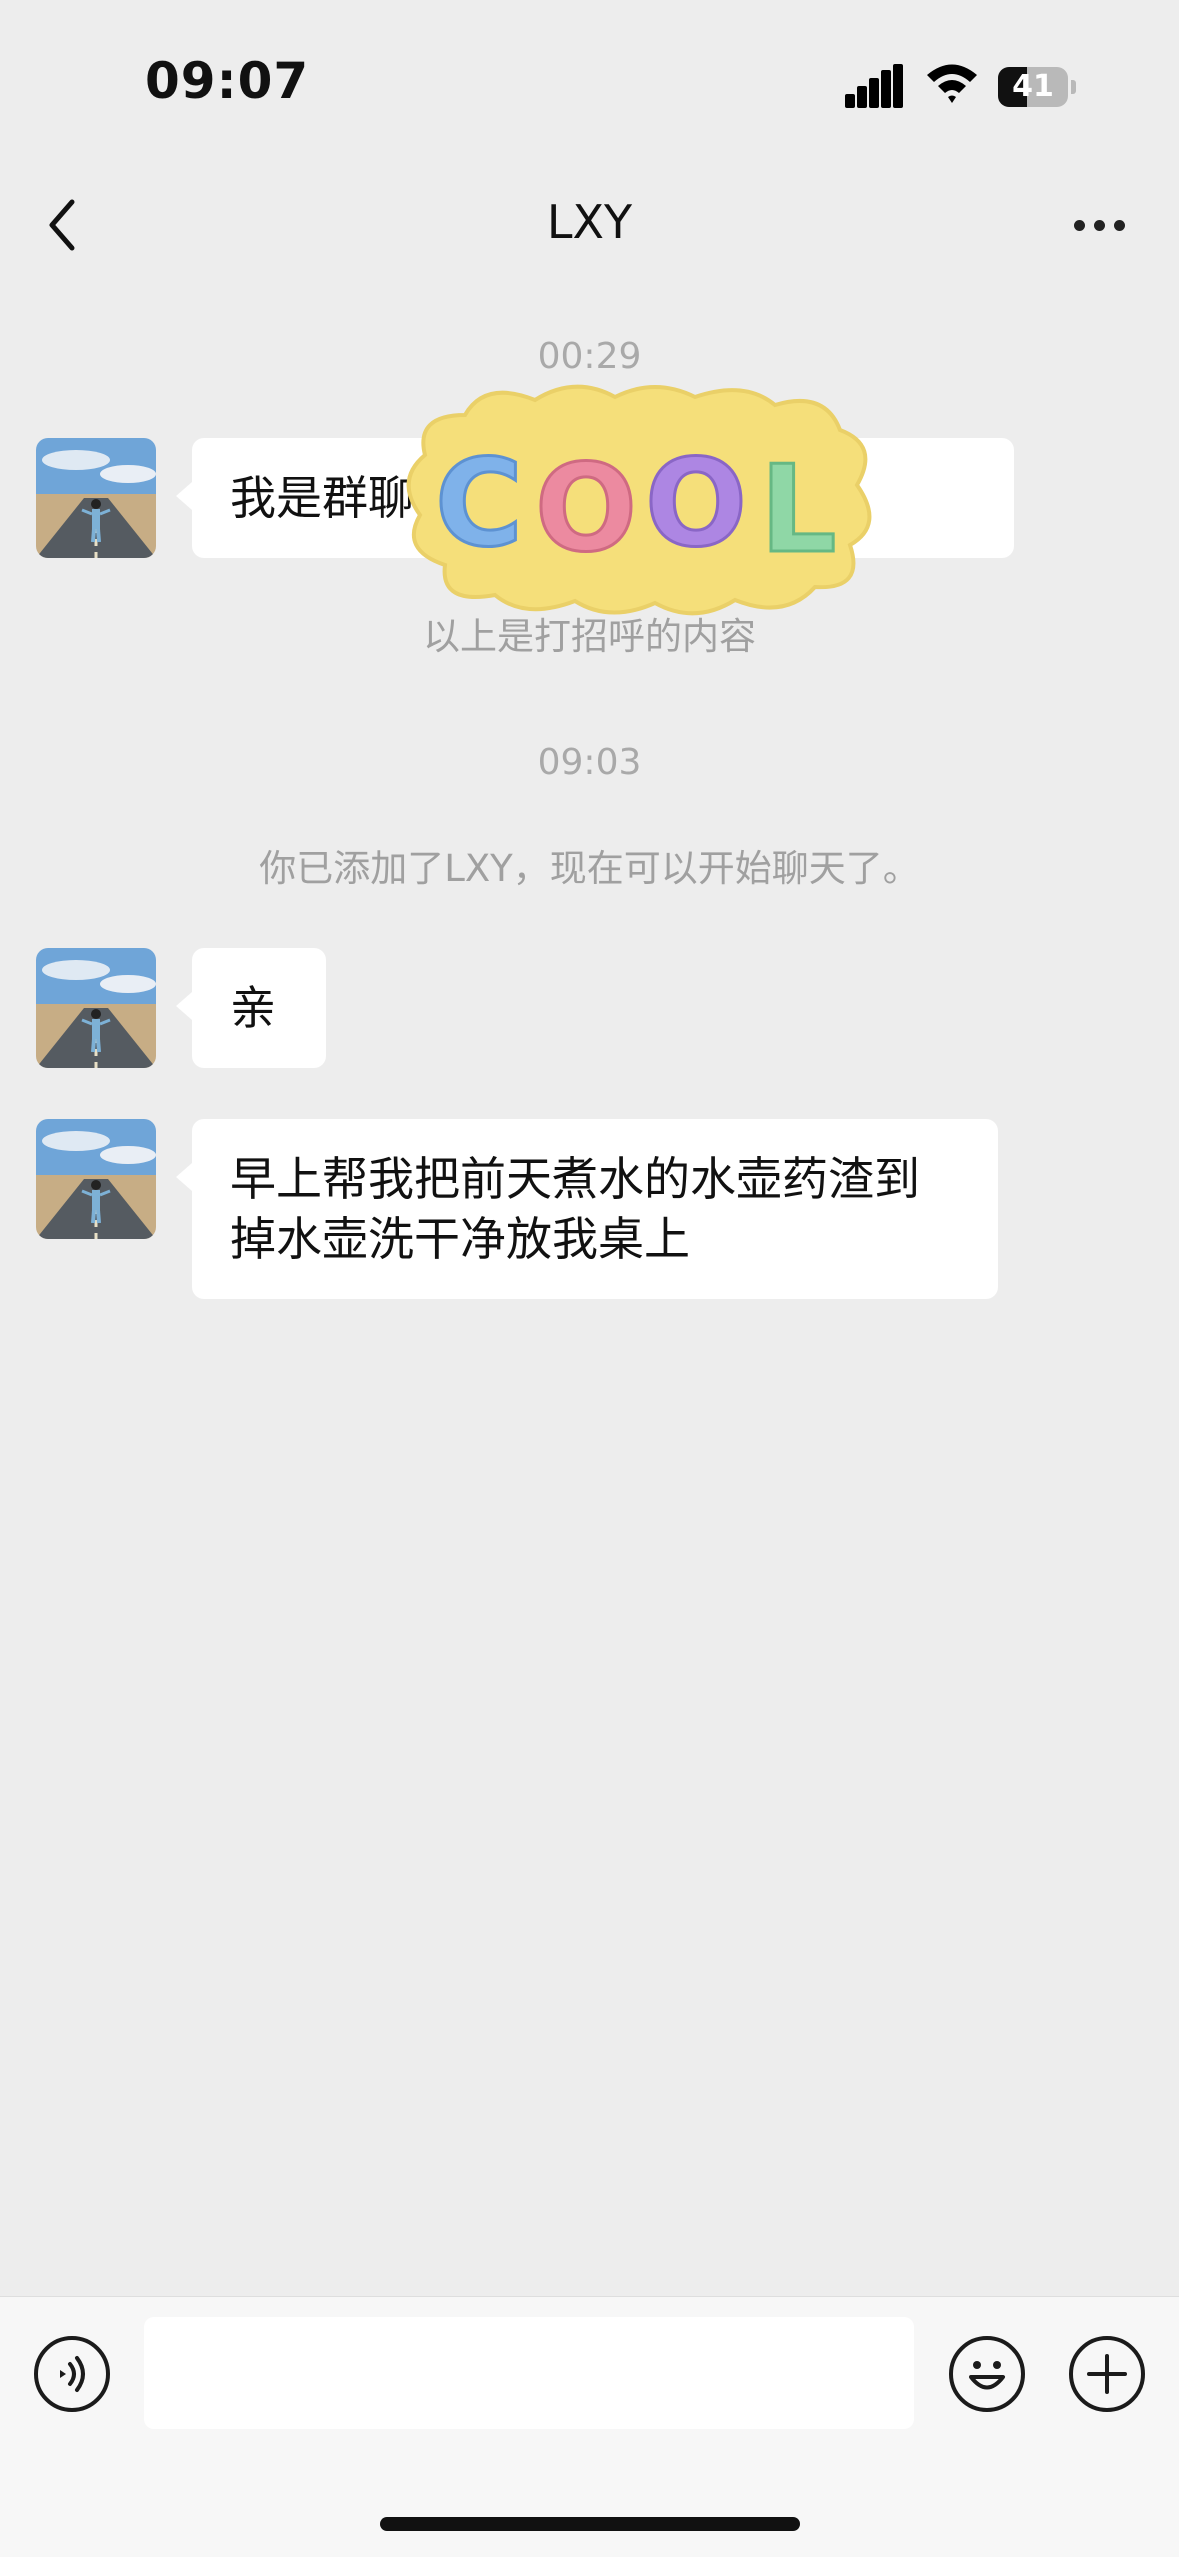 Image resolution: width=1179 pixels, height=2557 pixels. Describe the element at coordinates (987, 2374) in the screenshot. I see `emoji-icon` at that location.